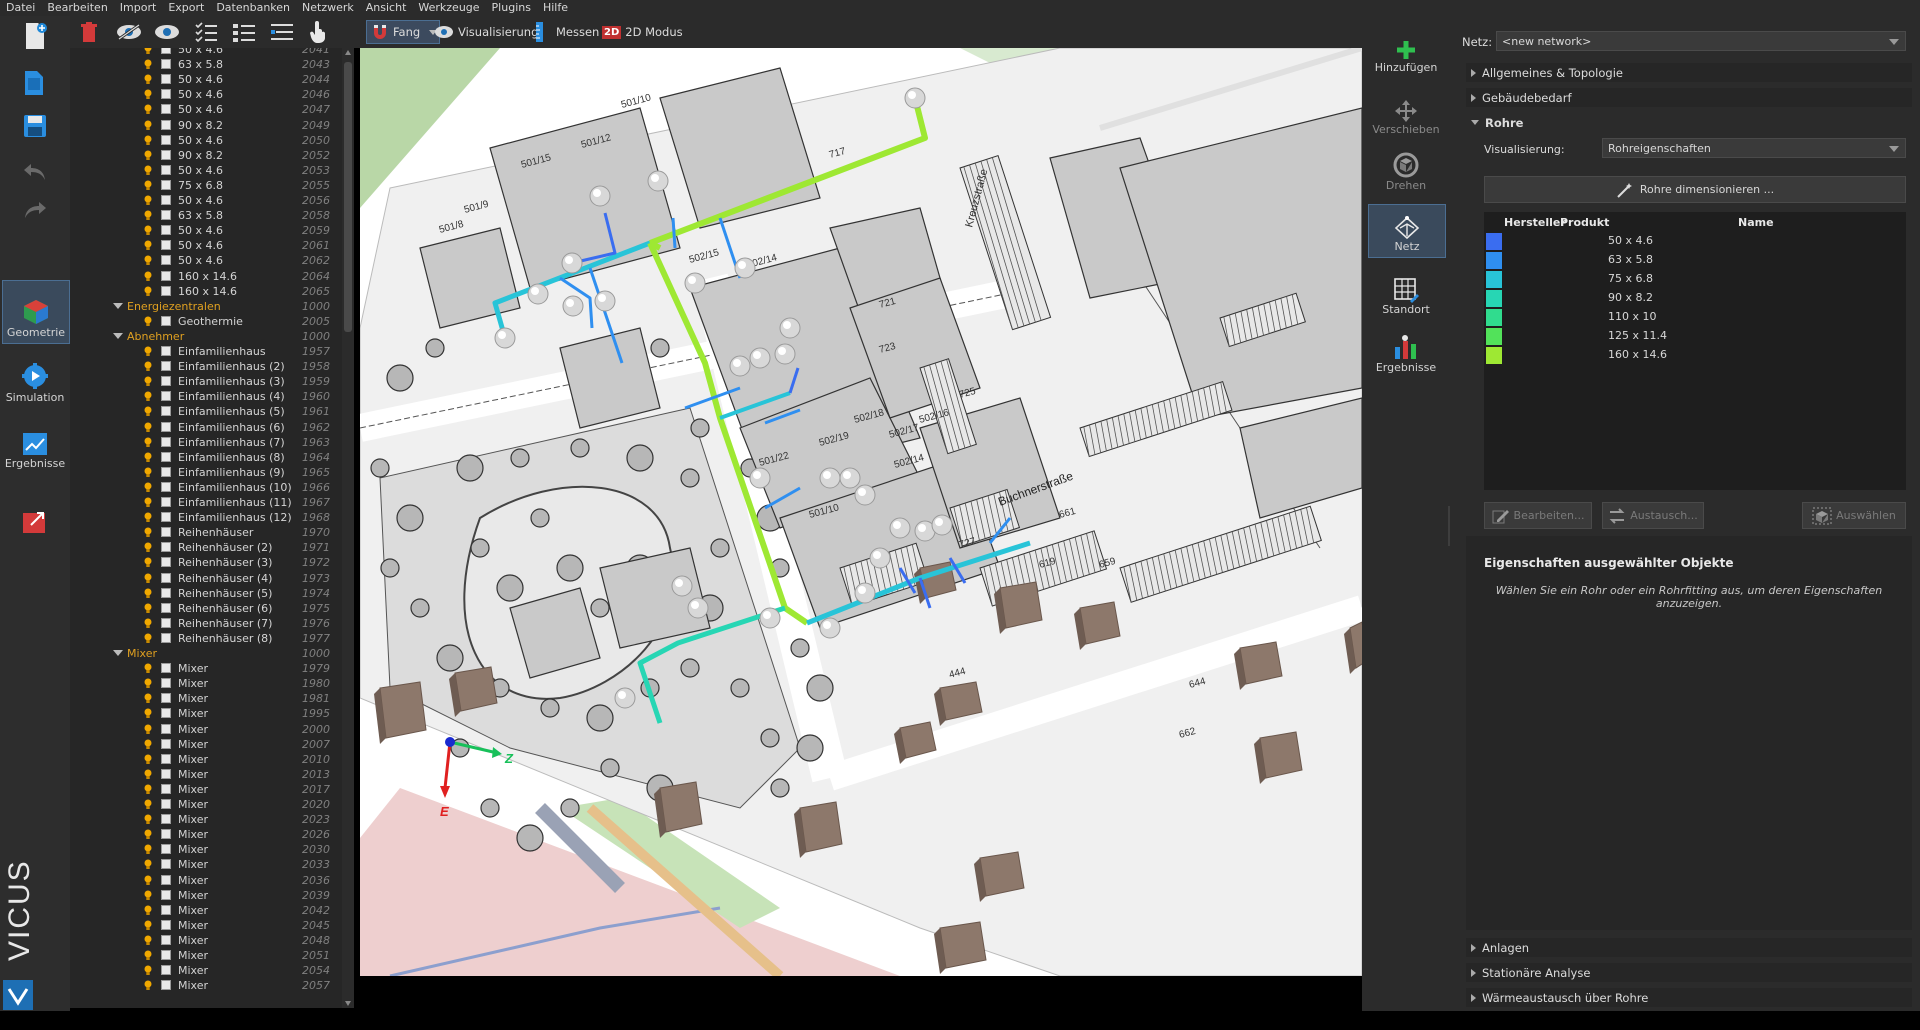 The image size is (1920, 1030). Describe the element at coordinates (1406, 168) in the screenshot. I see `rotate-button: Drehen` at that location.